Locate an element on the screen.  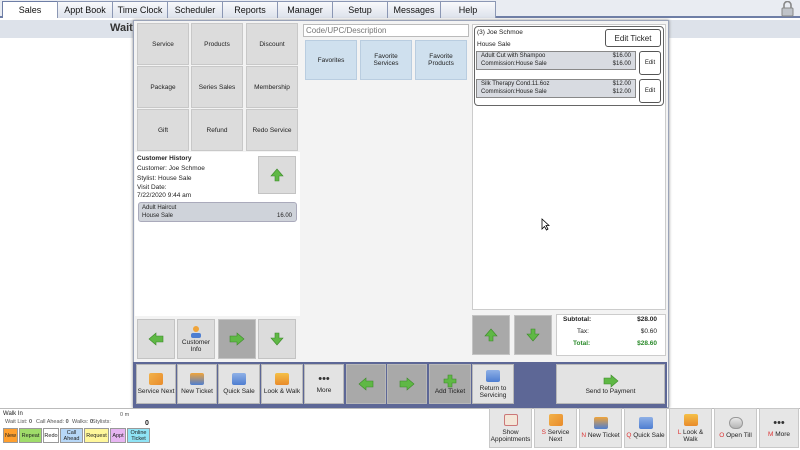
tab-appt-book: Appt Book is located at coordinates (85, 9).